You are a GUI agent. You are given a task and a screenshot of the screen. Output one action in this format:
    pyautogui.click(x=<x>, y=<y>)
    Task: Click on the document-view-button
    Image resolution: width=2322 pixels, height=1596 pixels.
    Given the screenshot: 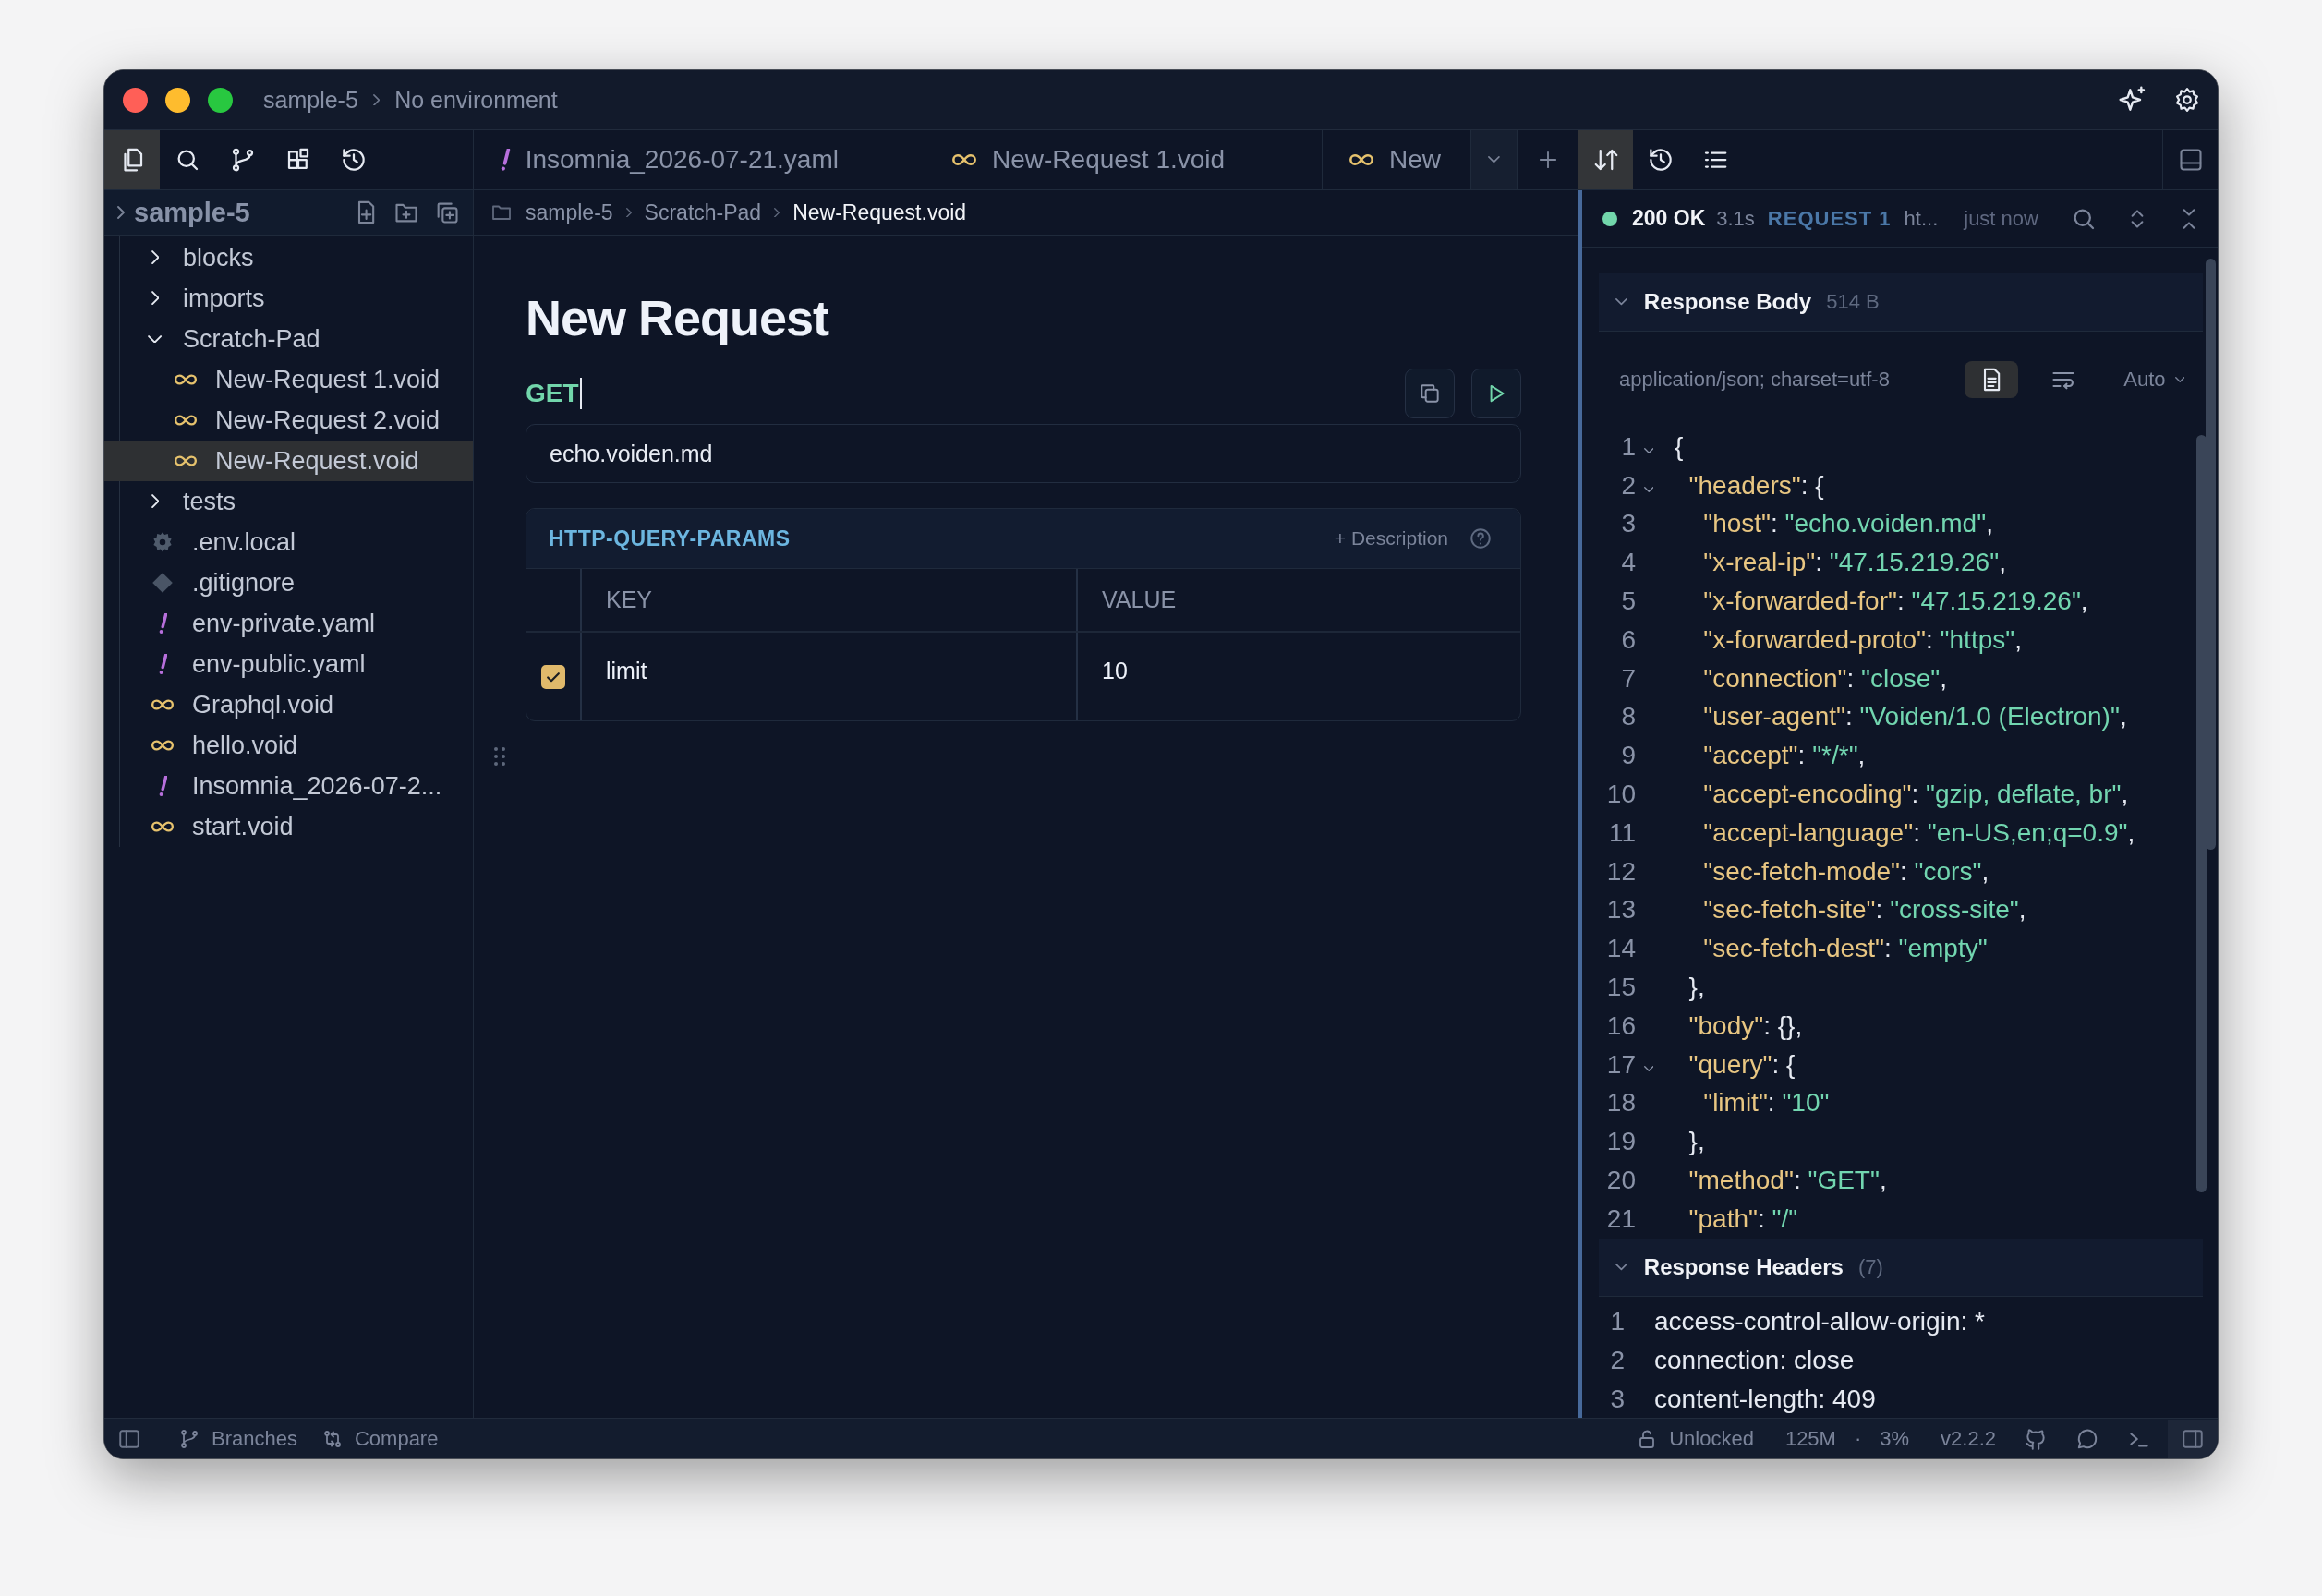 What is the action you would take?
    pyautogui.click(x=1992, y=379)
    